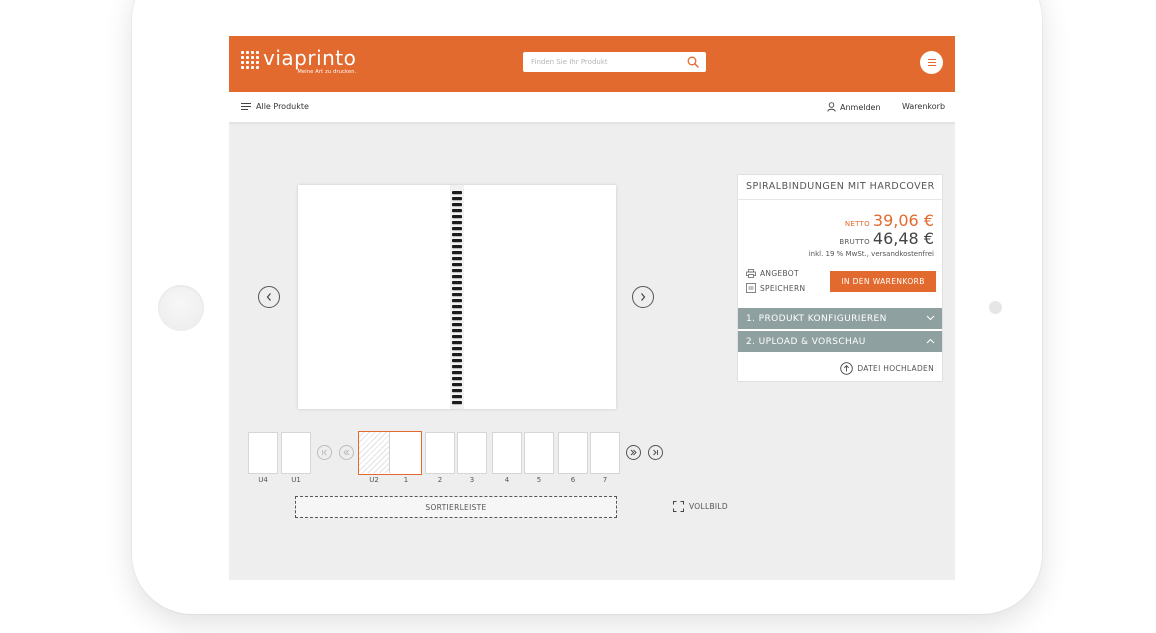 This screenshot has width=1156, height=633. Describe the element at coordinates (678, 506) in the screenshot. I see `fullscreen-icon` at that location.